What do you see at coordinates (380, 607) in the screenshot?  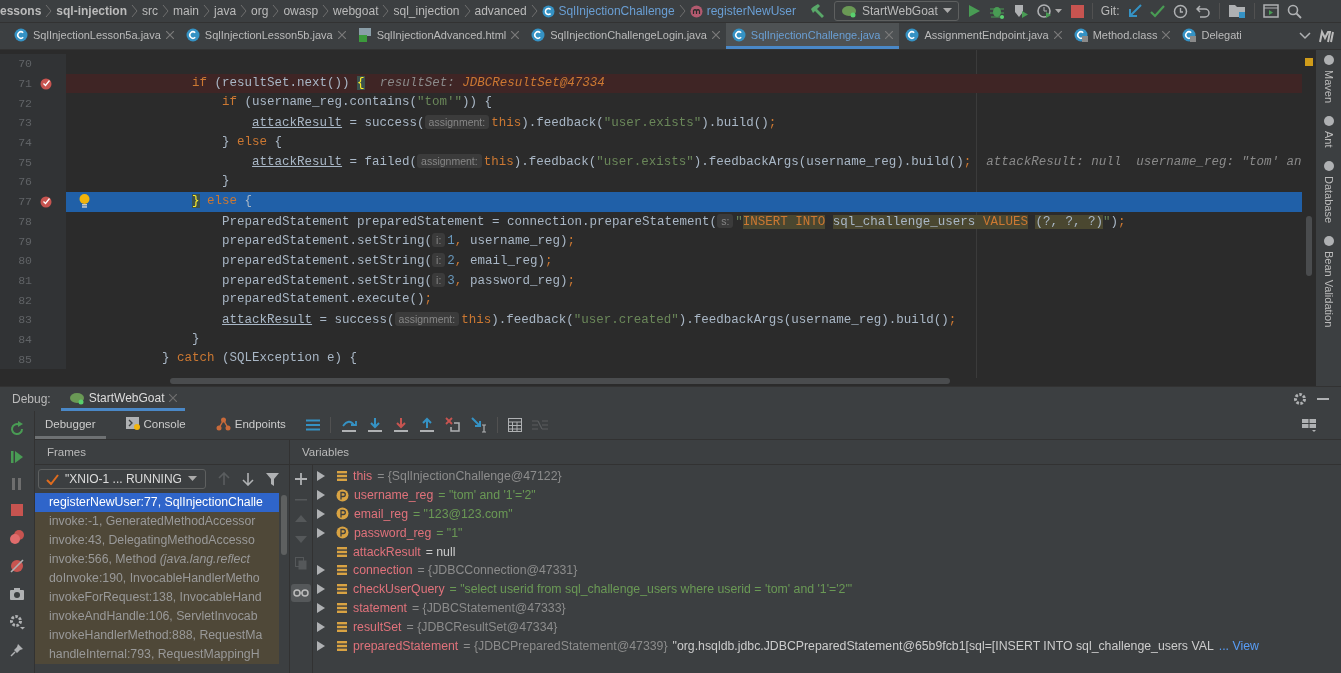 I see `variable-name: statement` at bounding box center [380, 607].